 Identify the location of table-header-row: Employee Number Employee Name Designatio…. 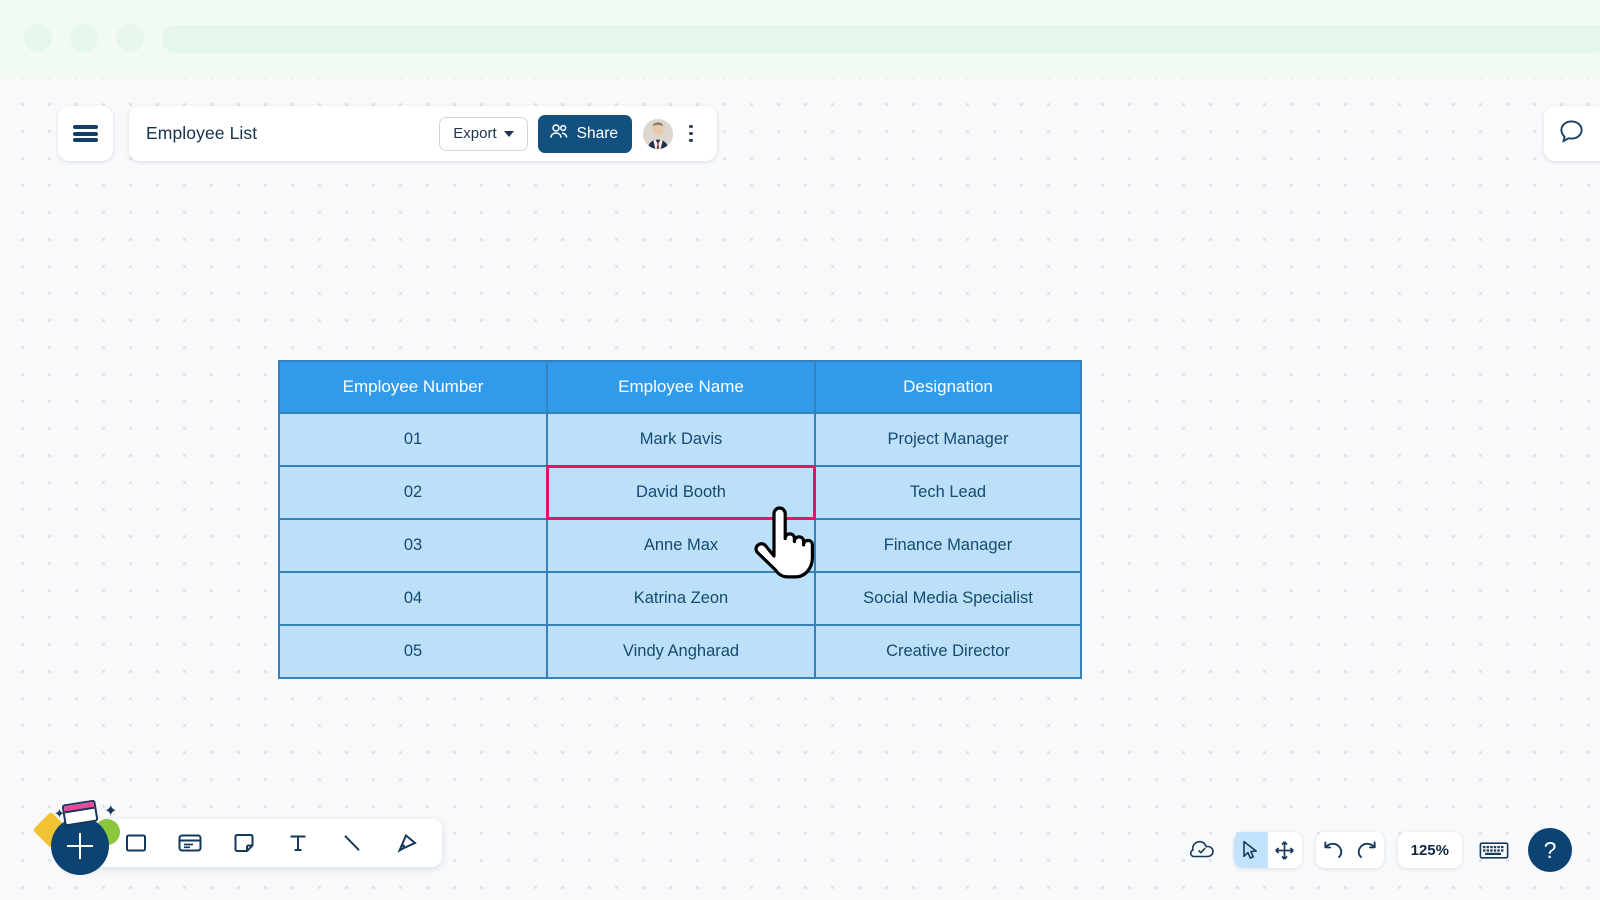
(680, 387).